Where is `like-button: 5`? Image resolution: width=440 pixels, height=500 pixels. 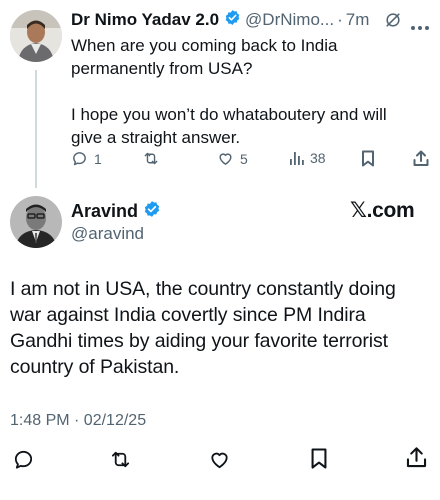 like-button: 5 is located at coordinates (232, 158).